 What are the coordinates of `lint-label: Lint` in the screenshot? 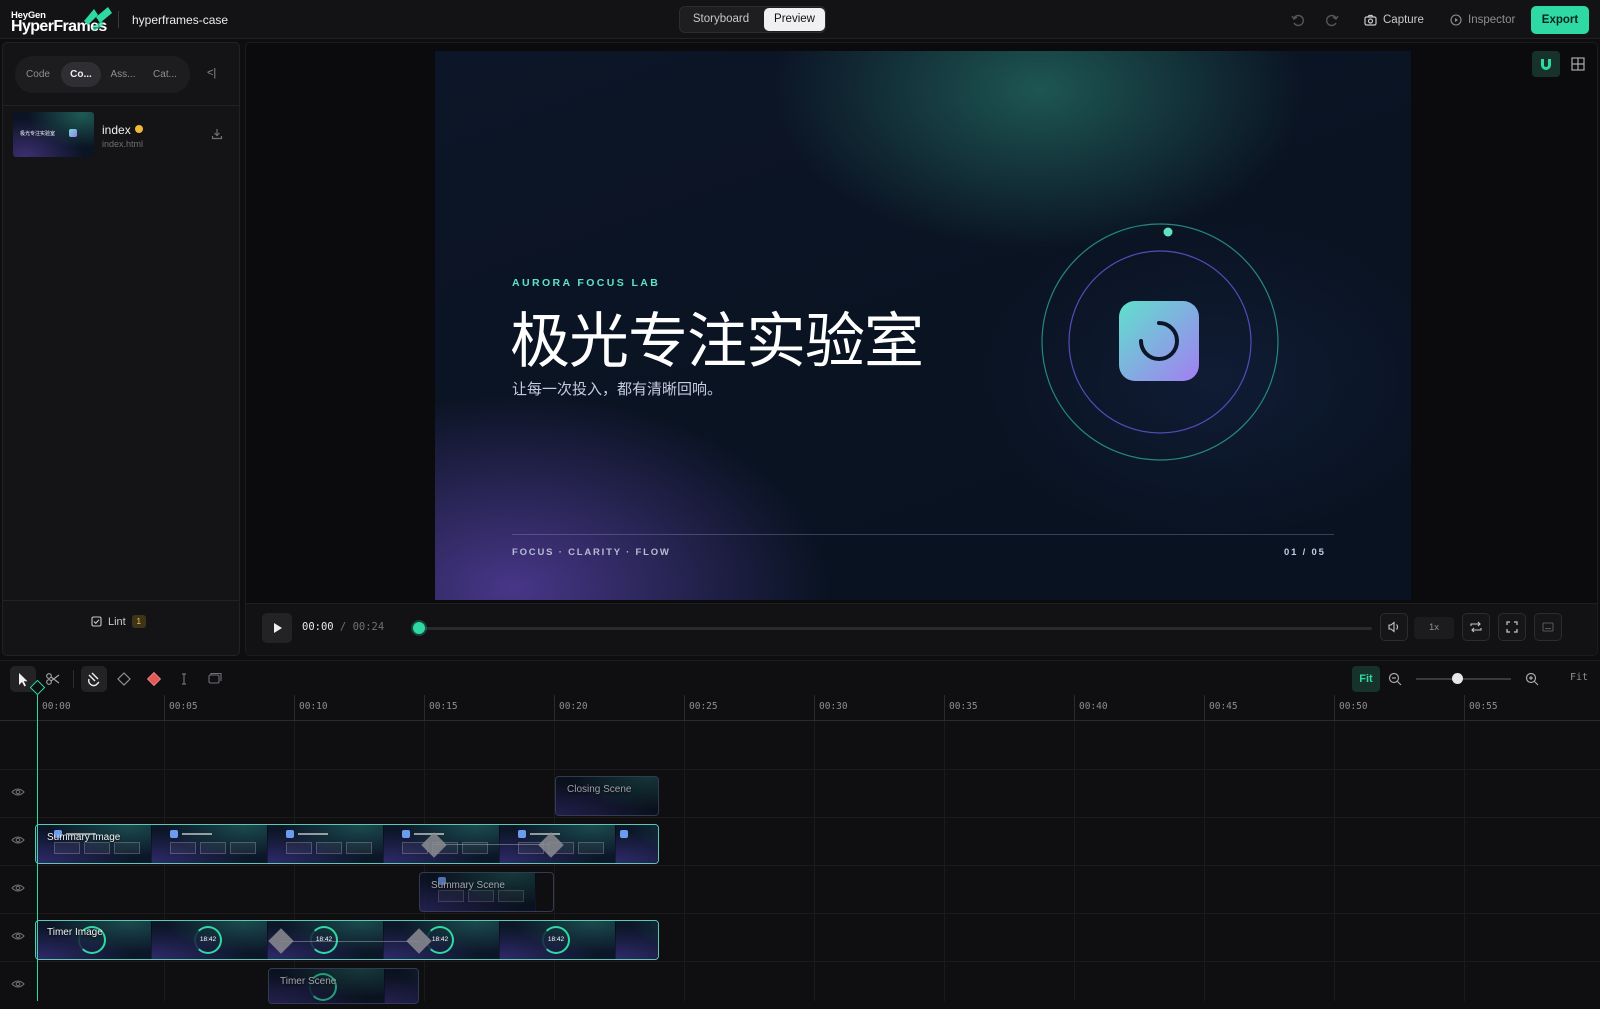 It's located at (117, 621).